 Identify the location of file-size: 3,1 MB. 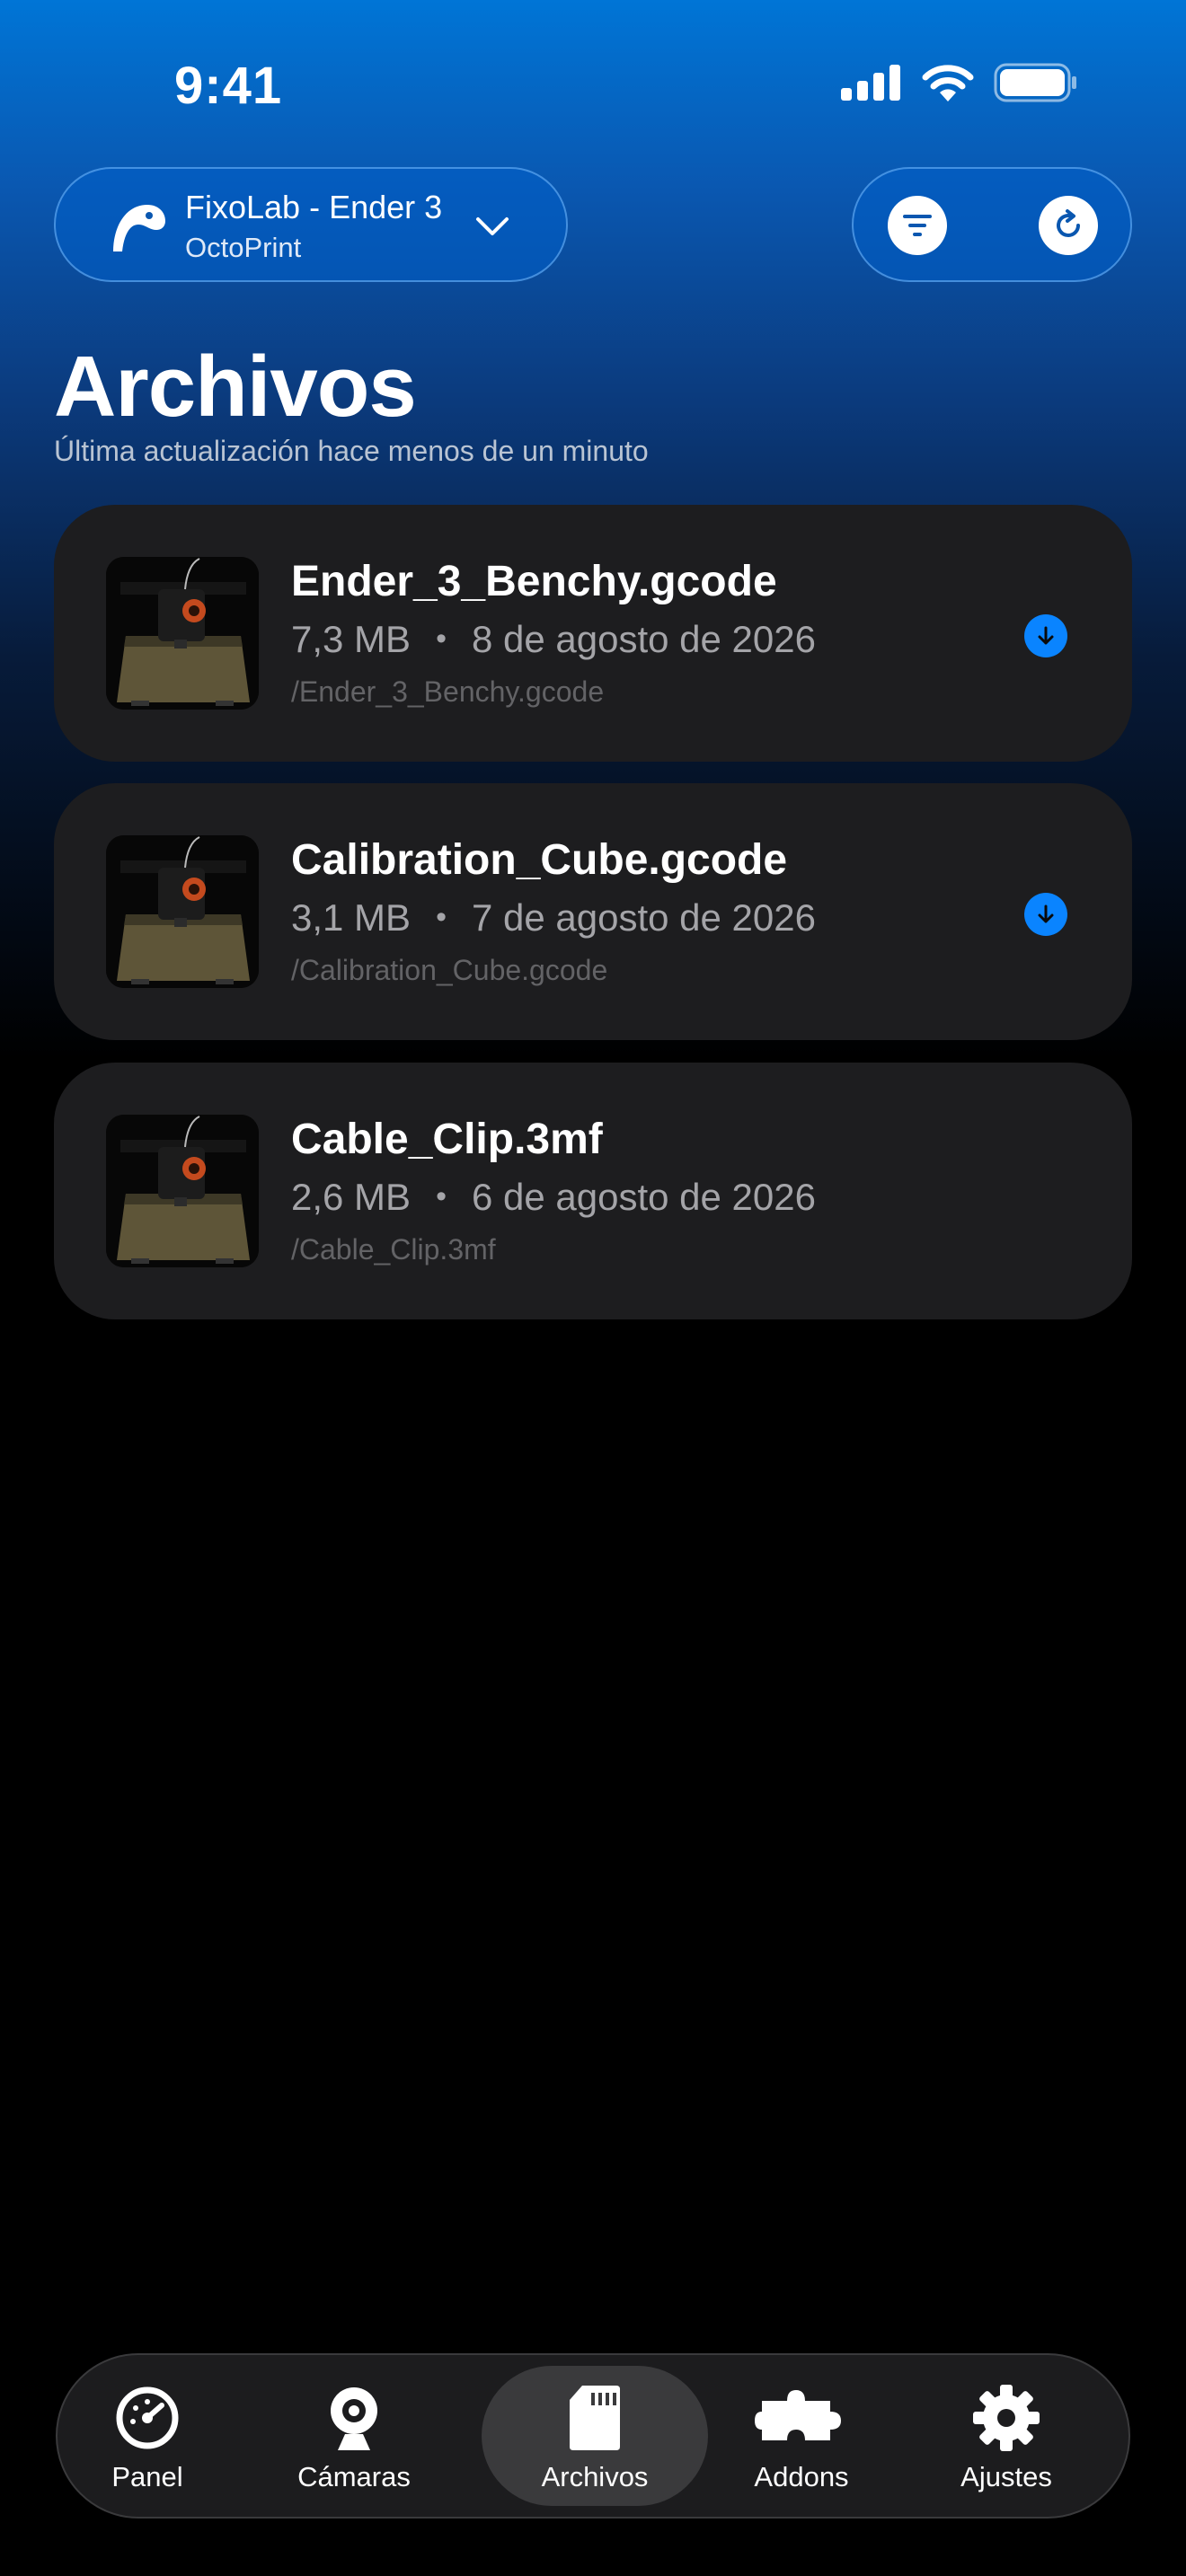
(351, 917).